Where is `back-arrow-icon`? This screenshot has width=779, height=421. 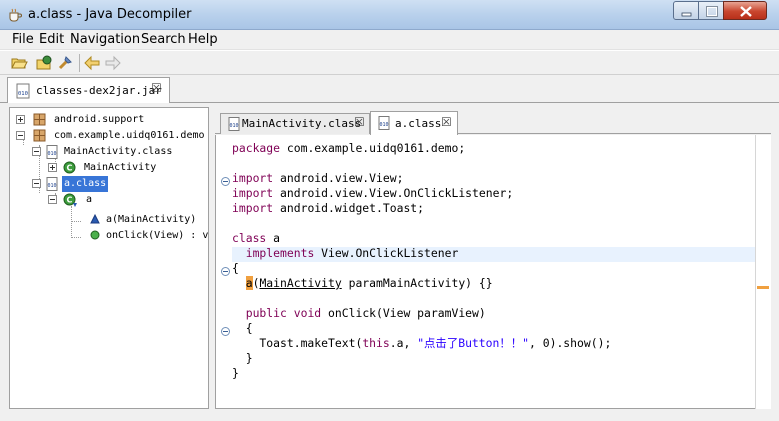
back-arrow-icon is located at coordinates (92, 63).